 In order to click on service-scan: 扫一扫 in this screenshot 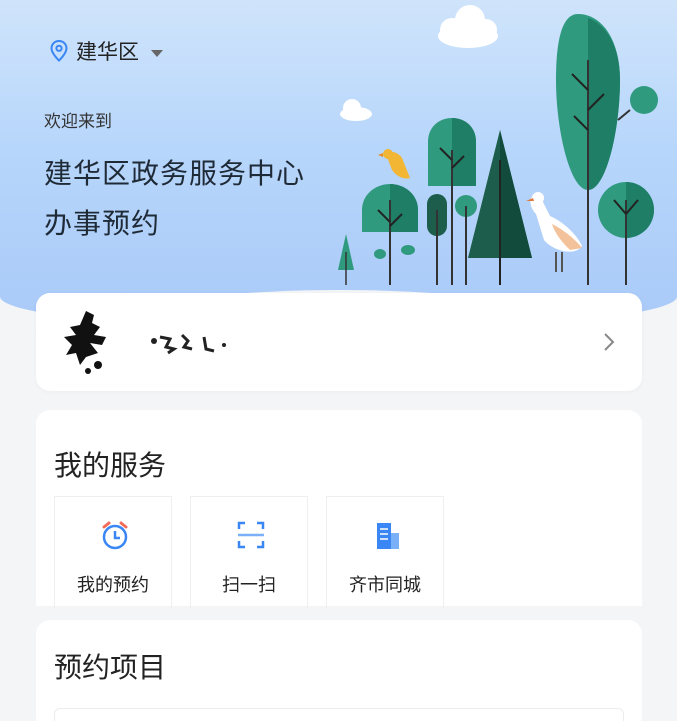, I will do `click(249, 552)`.